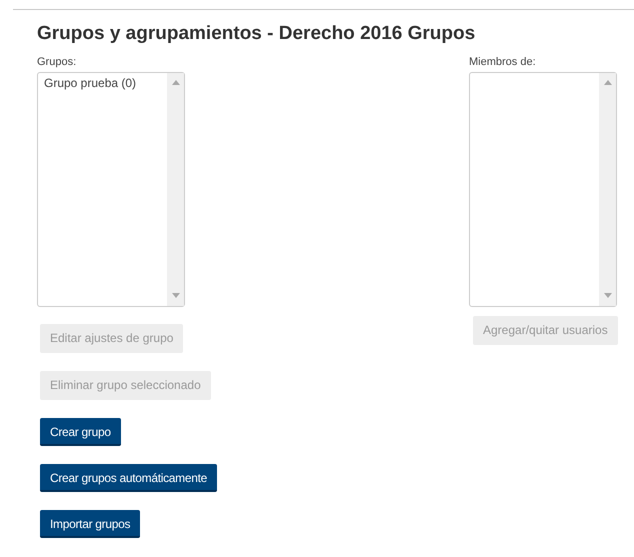 The width and height of the screenshot is (634, 557). I want to click on list-box: Grupo prueba (0), so click(111, 189).